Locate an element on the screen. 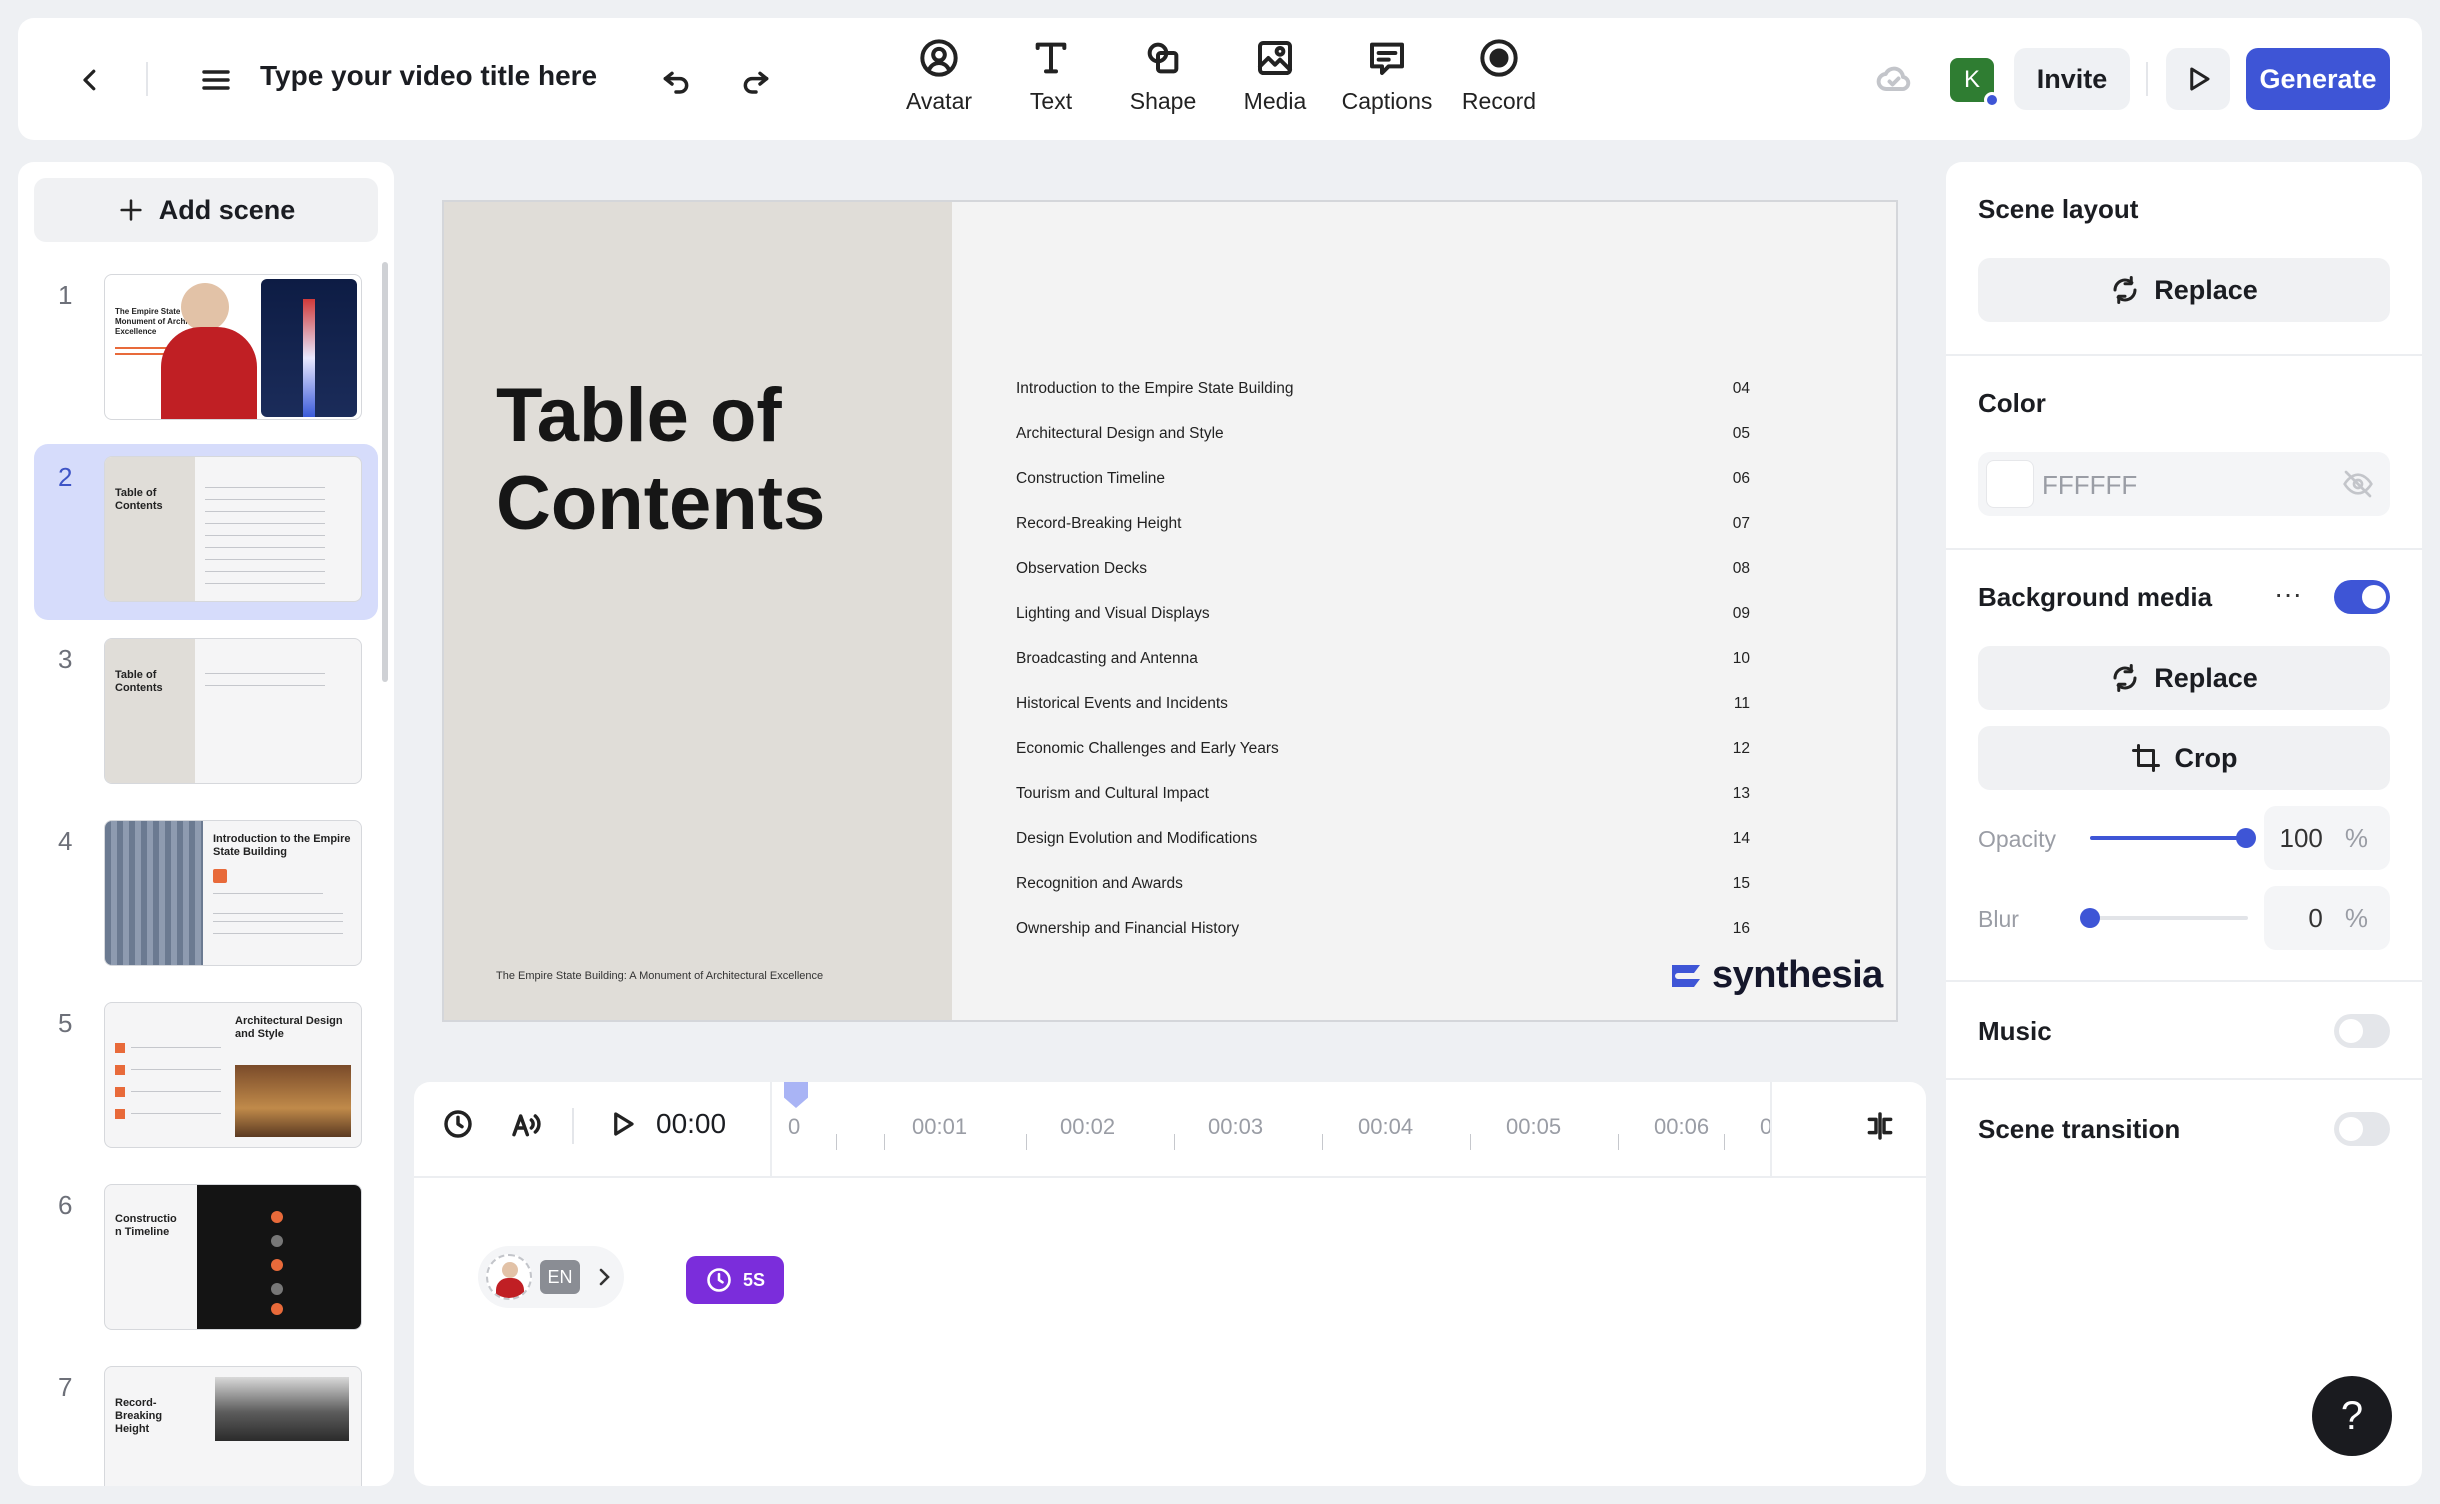 The height and width of the screenshot is (1504, 2440). preview-button is located at coordinates (2198, 79).